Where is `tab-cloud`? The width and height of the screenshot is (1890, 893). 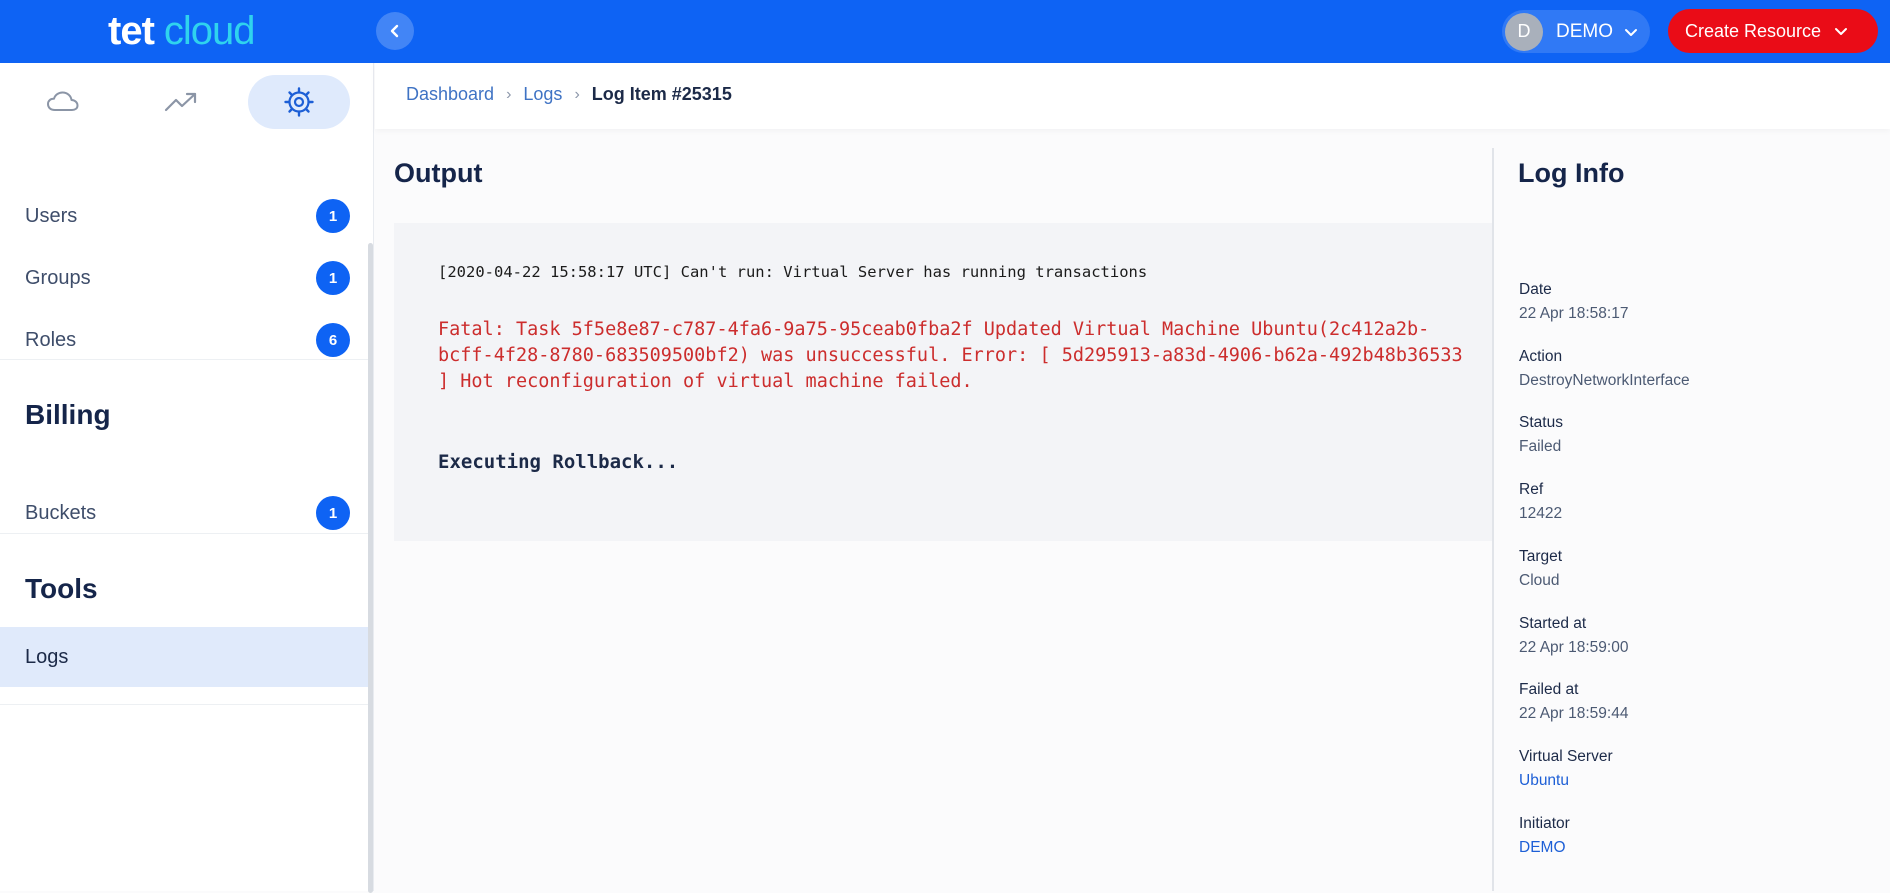
tab-cloud is located at coordinates (63, 102).